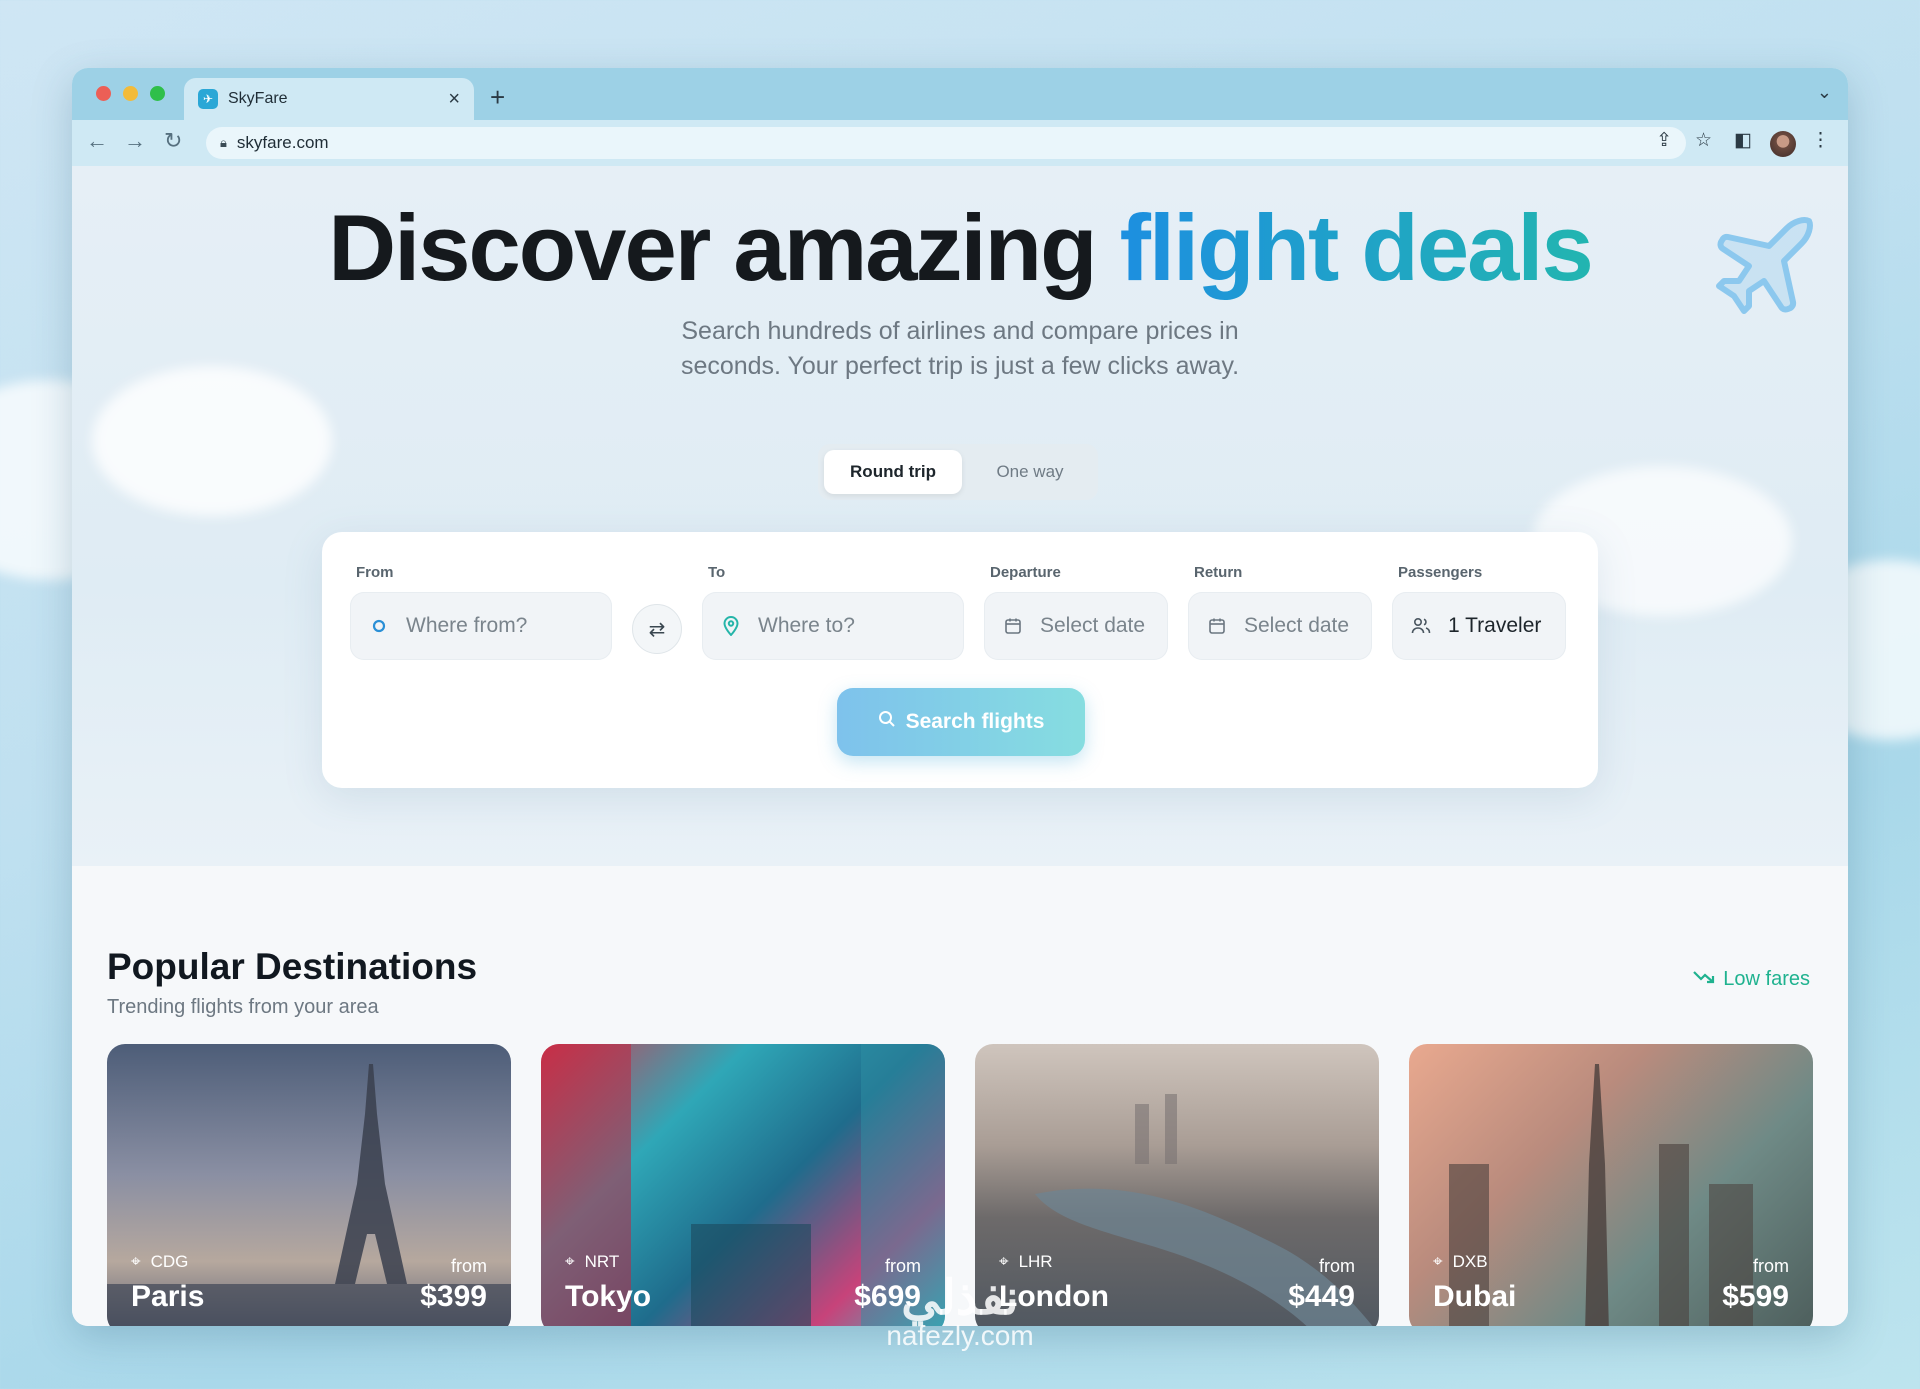  Describe the element at coordinates (1470, 1261) in the screenshot. I see `airport-code-text: DXB` at that location.